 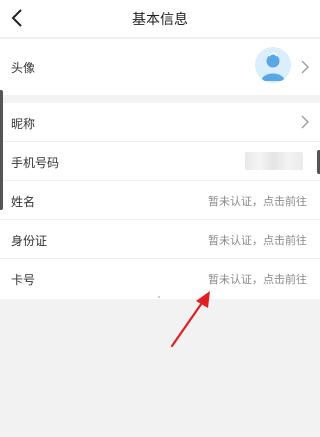 I want to click on row-label: 昵称, so click(x=23, y=124).